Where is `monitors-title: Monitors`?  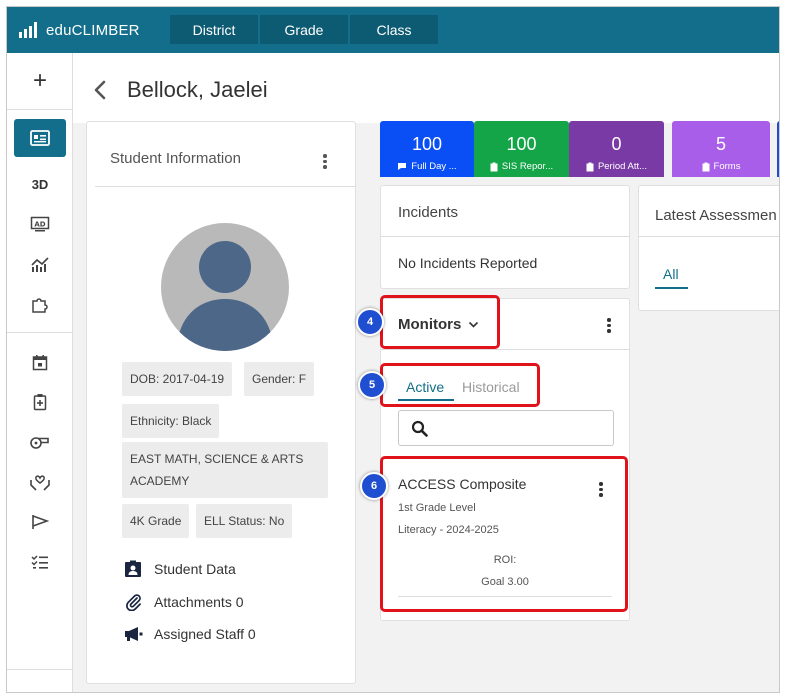
monitors-title: Monitors is located at coordinates (430, 324).